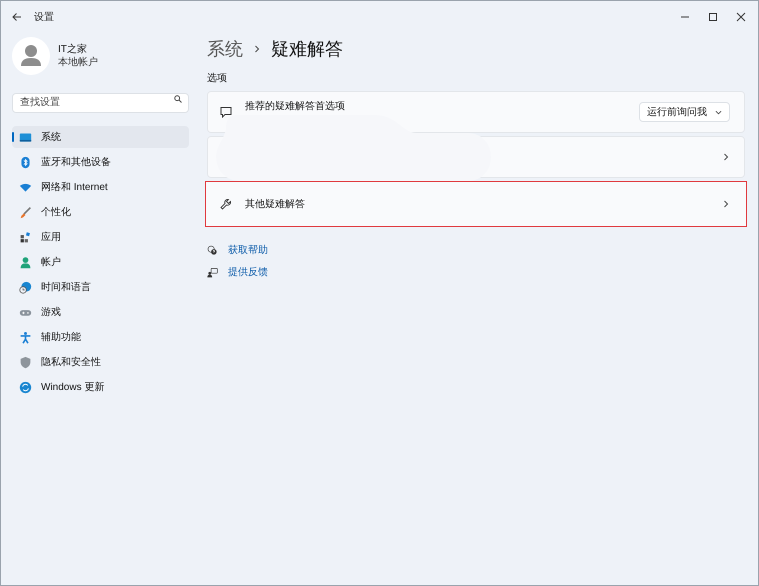 Image resolution: width=759 pixels, height=586 pixels. What do you see at coordinates (73, 49) in the screenshot?
I see `user-name: IT之家` at bounding box center [73, 49].